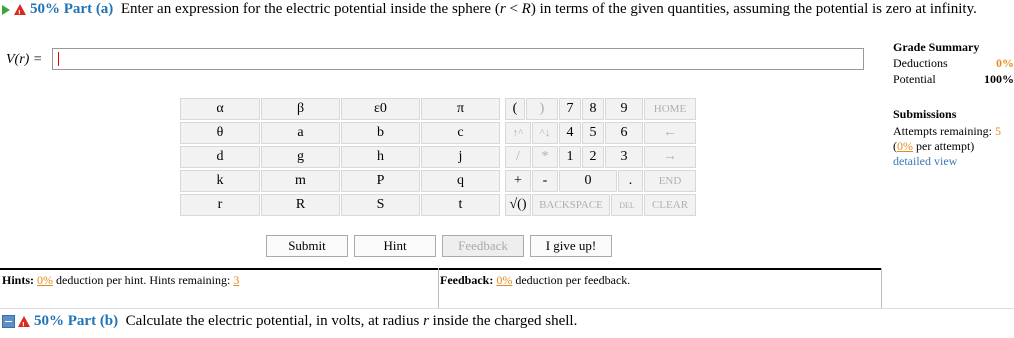 The image size is (1014, 338). Describe the element at coordinates (670, 109) in the screenshot. I see `key-home: HOME` at that location.